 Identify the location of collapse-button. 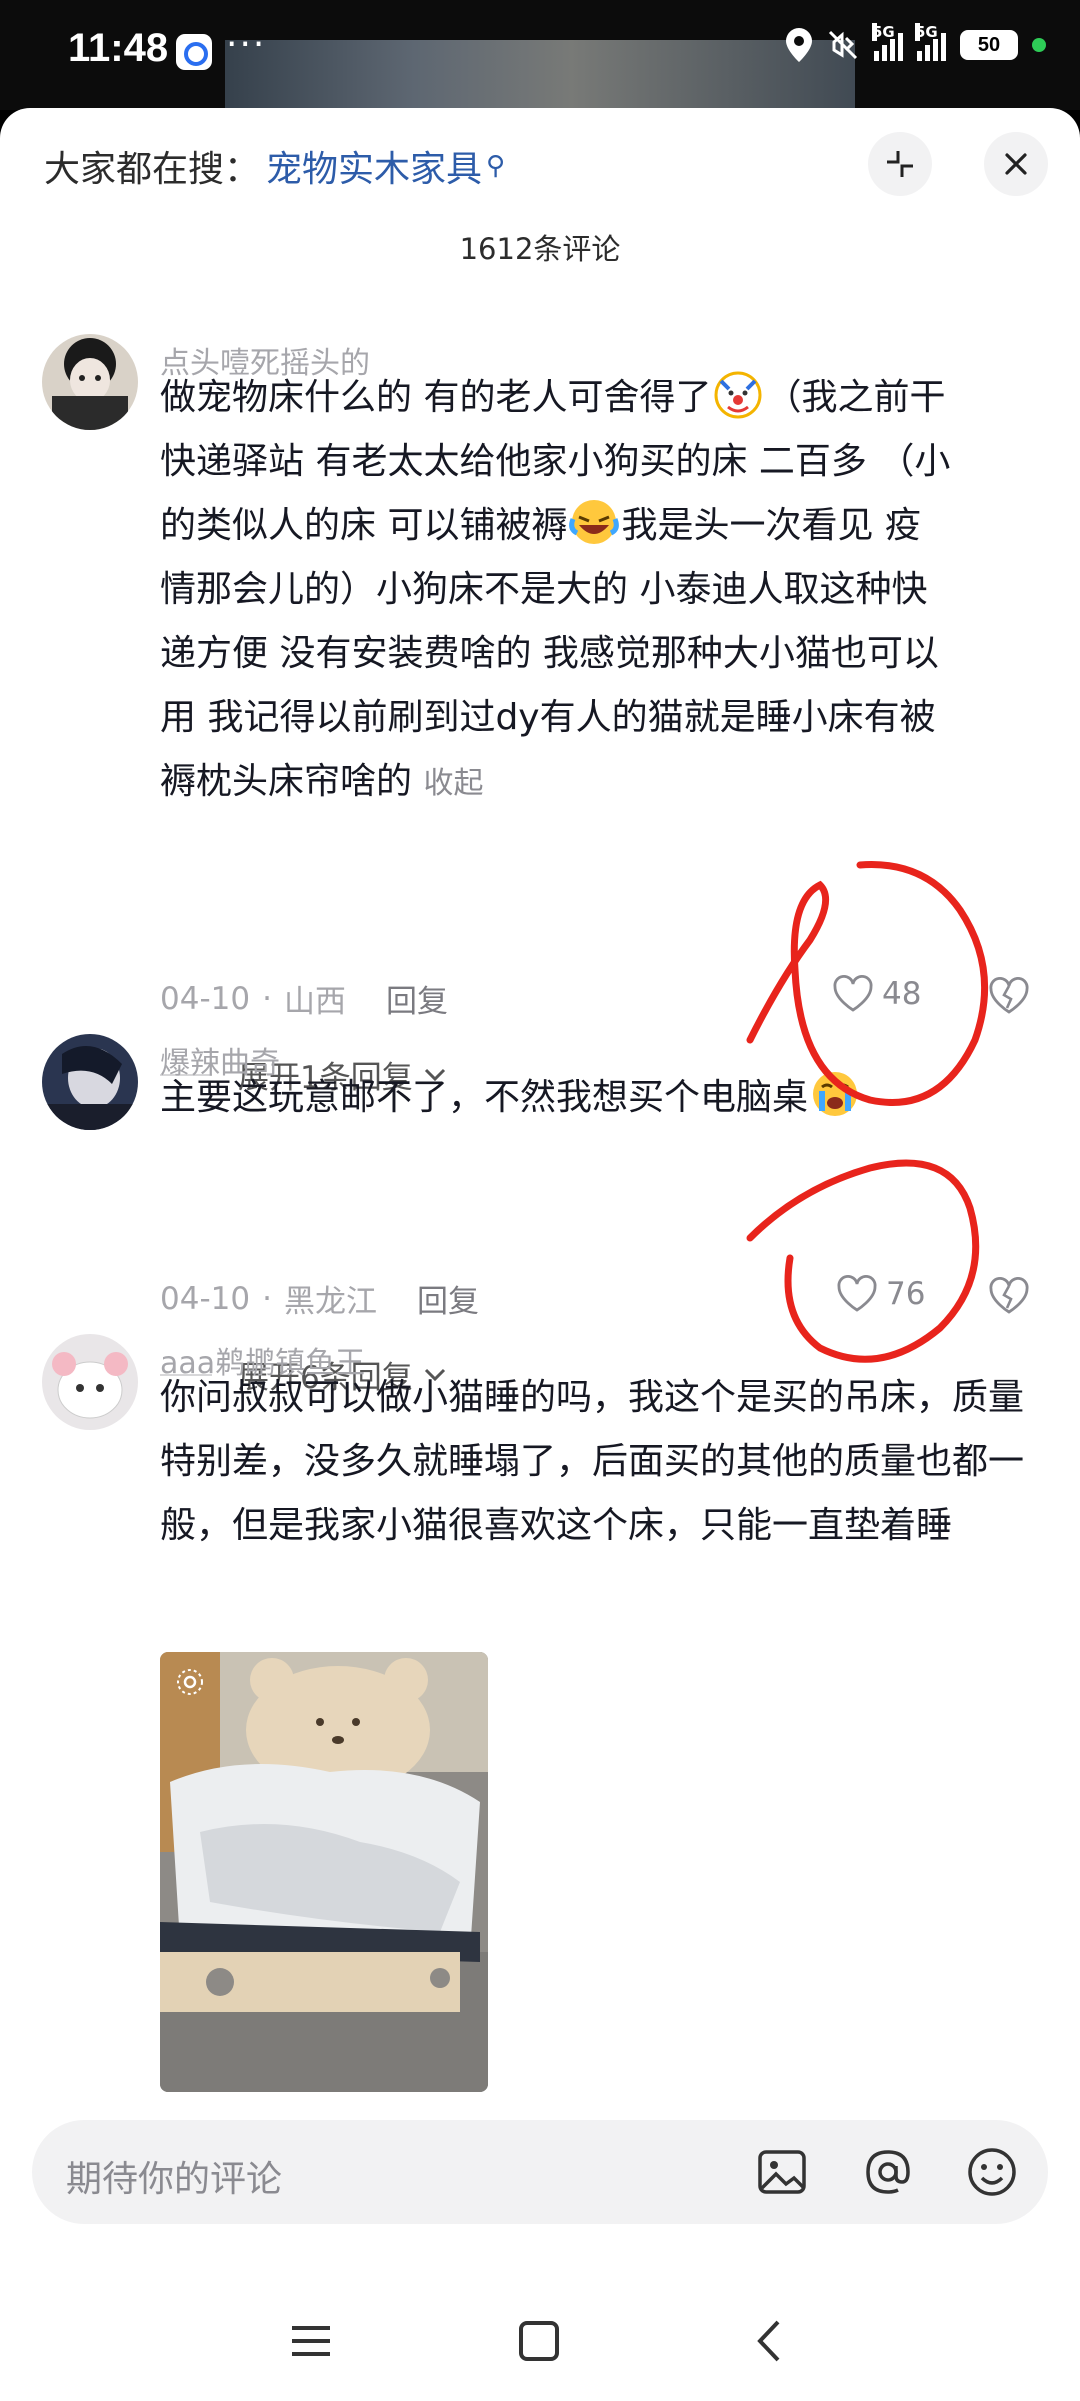
(900, 164).